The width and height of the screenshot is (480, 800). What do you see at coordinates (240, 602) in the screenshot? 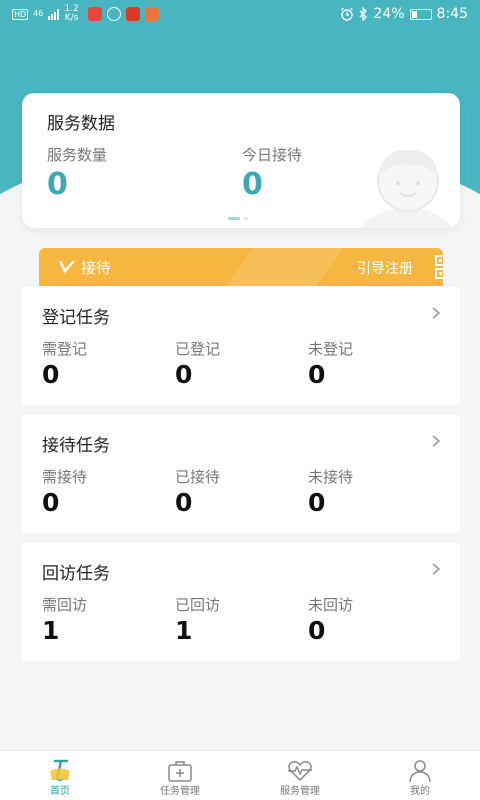
I see `follow-up-task-card: 回访任务 需回访 1 已回访 1 未回访 0` at bounding box center [240, 602].